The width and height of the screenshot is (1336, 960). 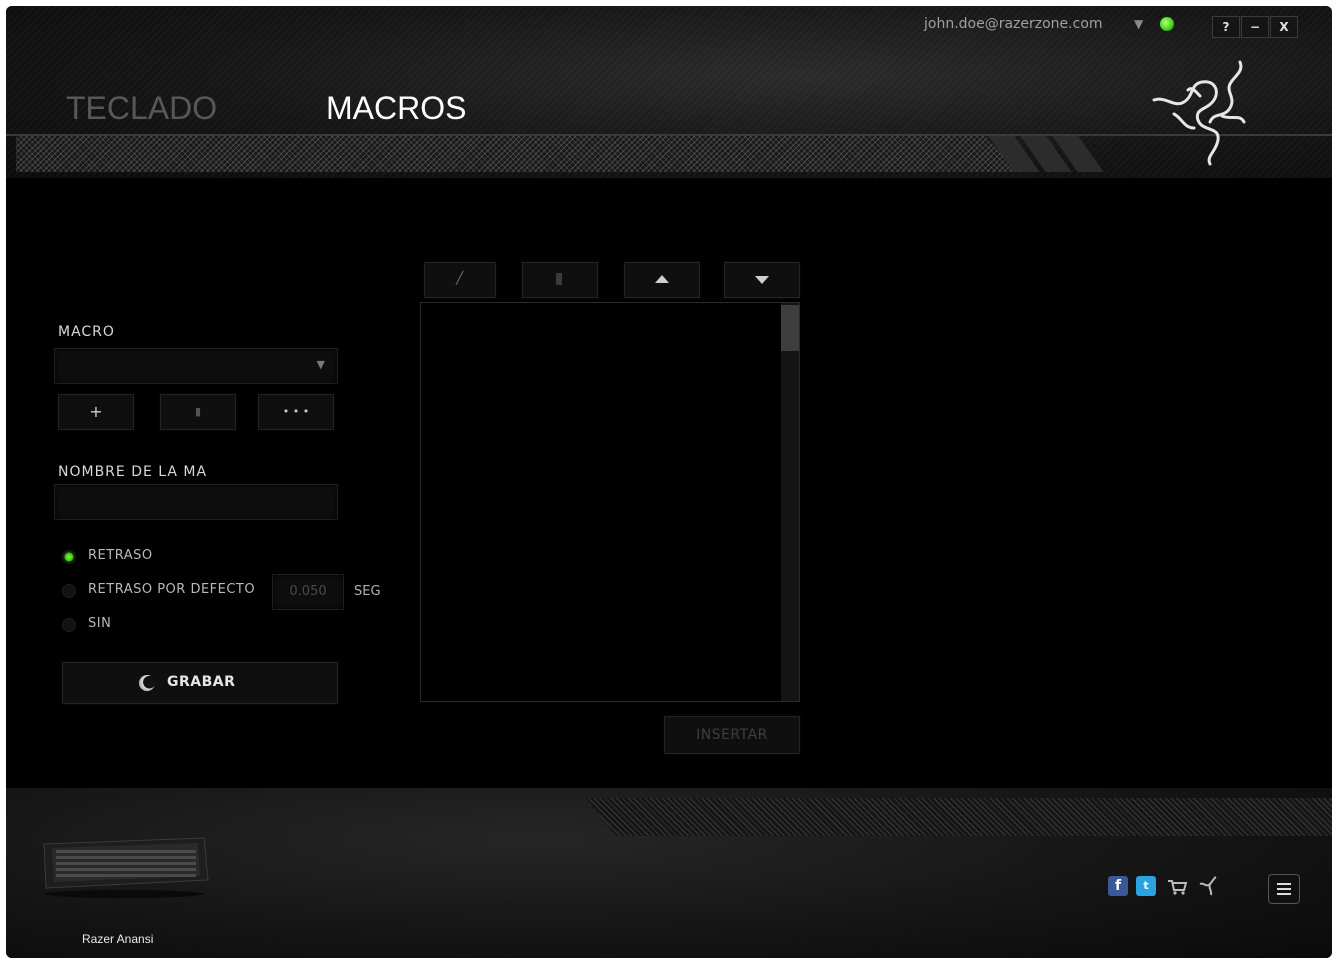 What do you see at coordinates (86, 332) in the screenshot?
I see `macro-section-label: MACRO` at bounding box center [86, 332].